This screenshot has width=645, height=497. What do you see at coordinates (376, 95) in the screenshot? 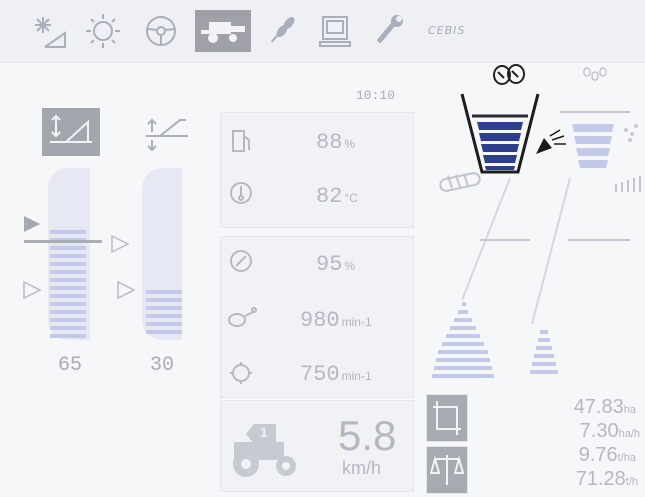
I see `clock: 10:10` at bounding box center [376, 95].